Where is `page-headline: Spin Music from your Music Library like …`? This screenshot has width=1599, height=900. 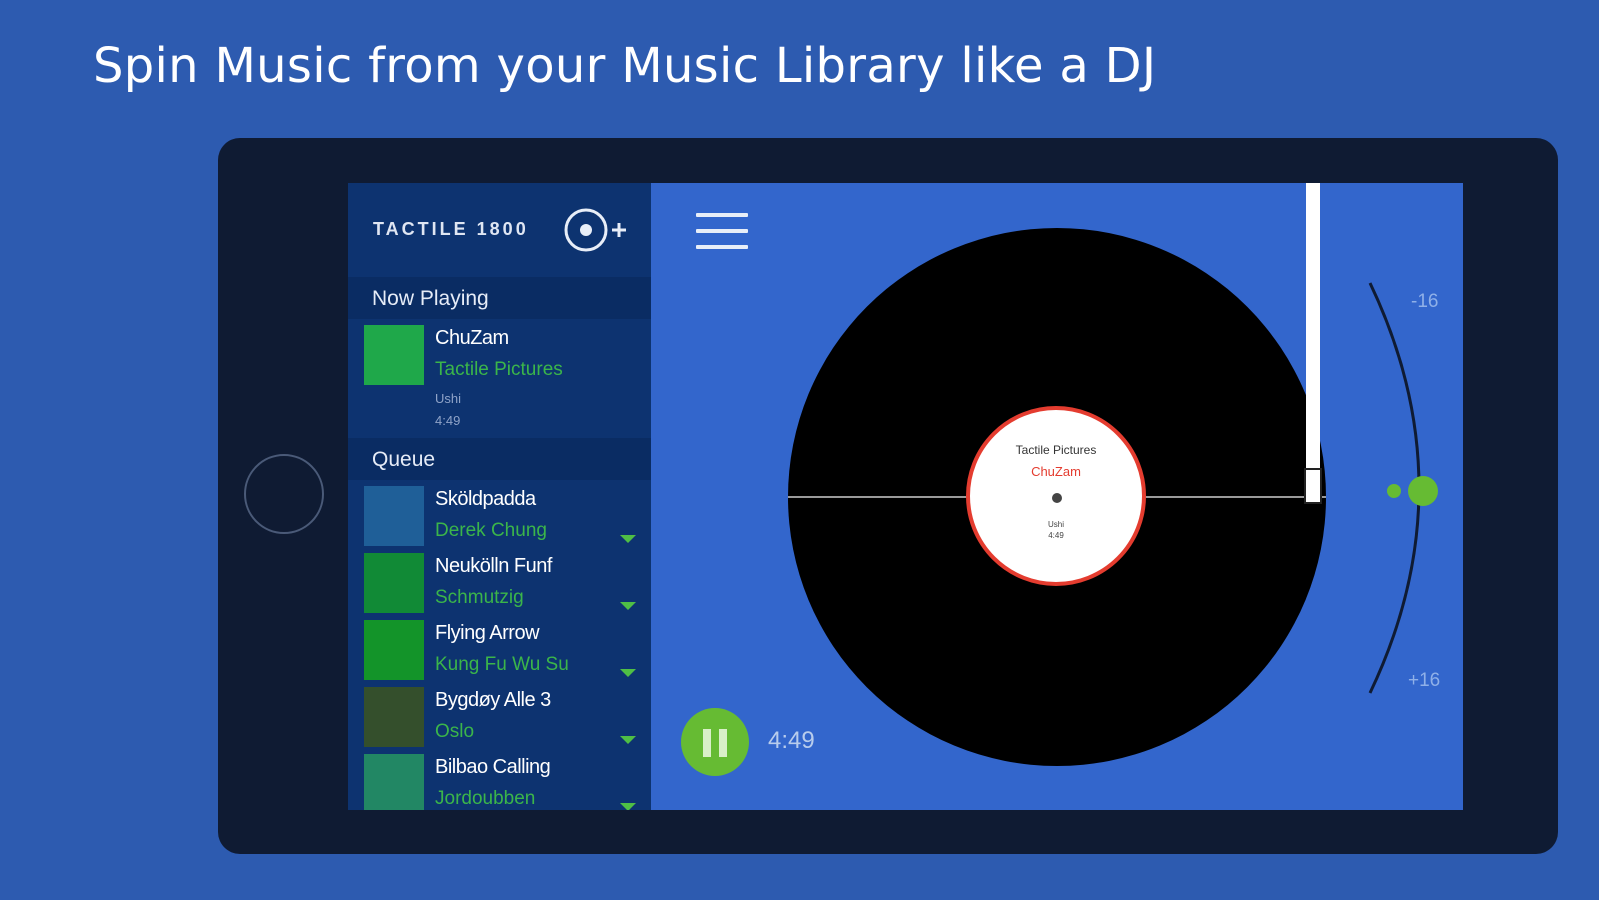 page-headline: Spin Music from your Music Library like … is located at coordinates (625, 66).